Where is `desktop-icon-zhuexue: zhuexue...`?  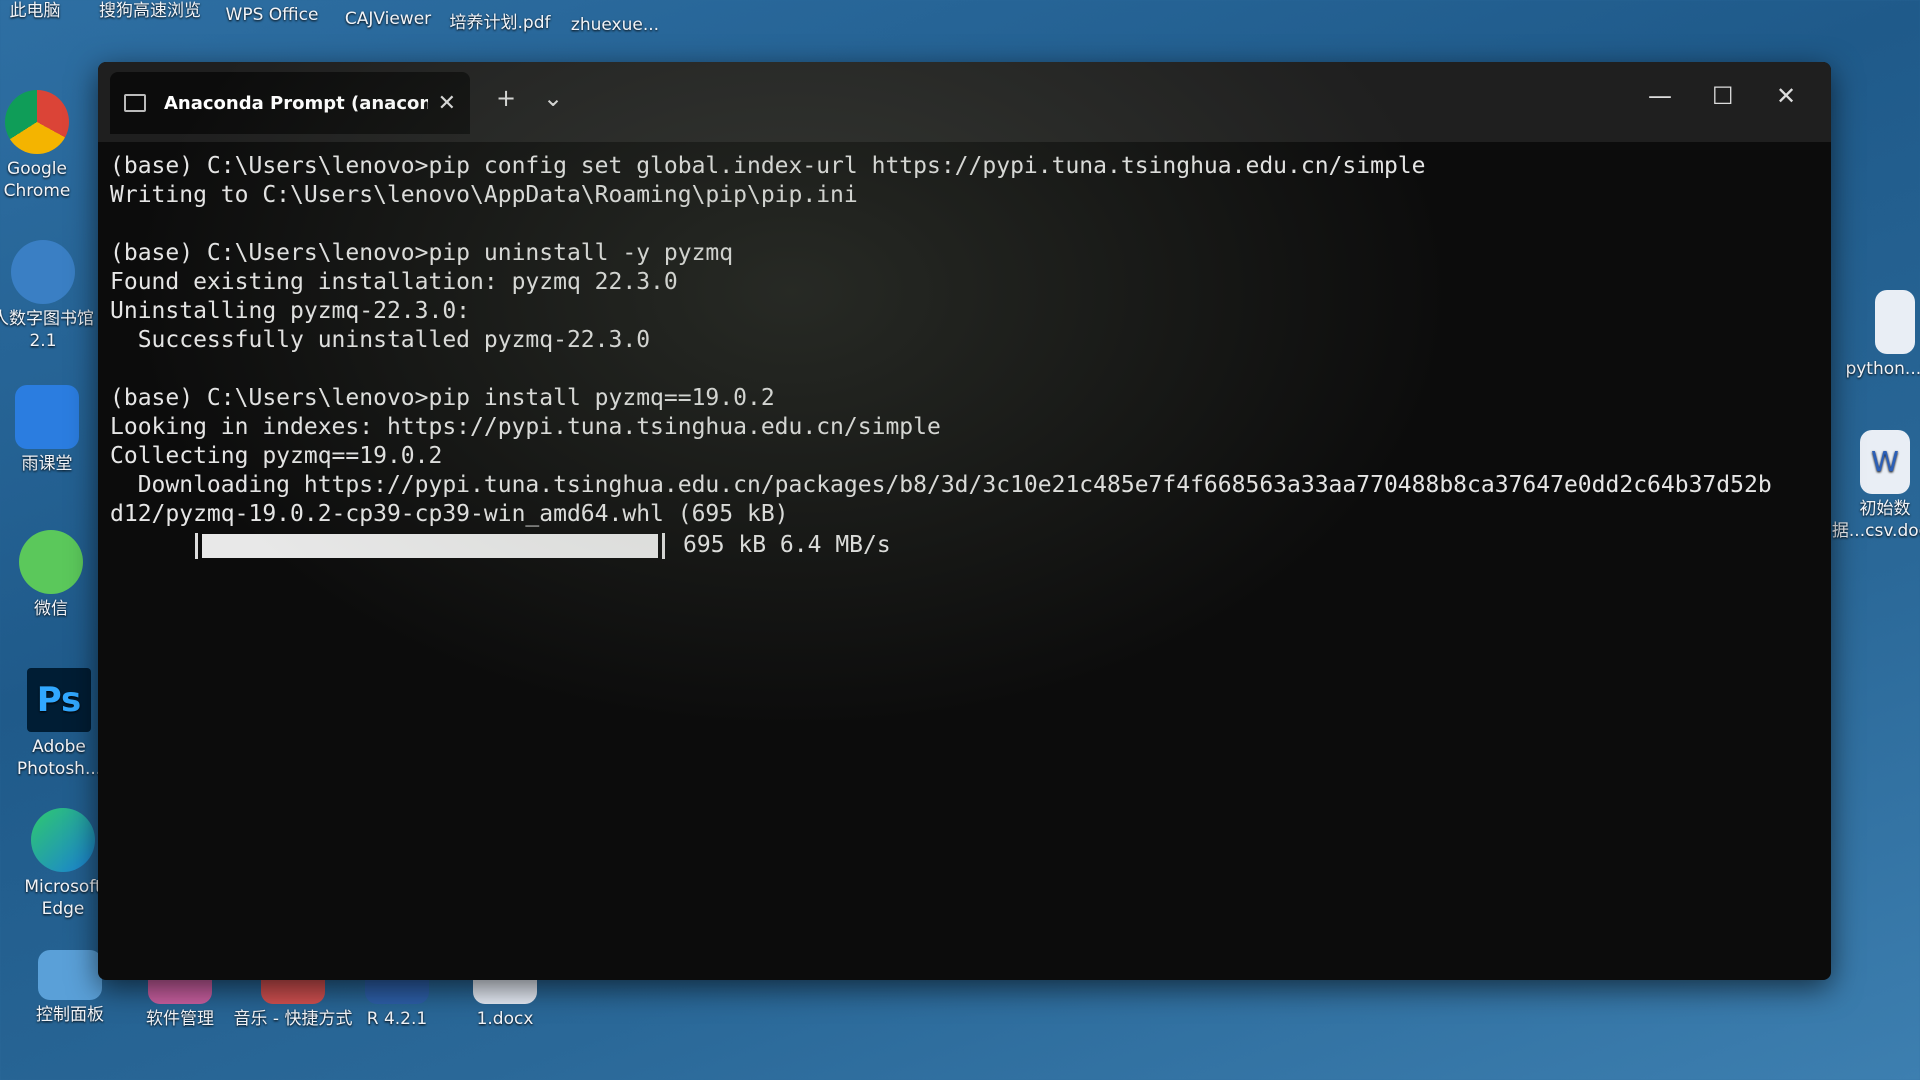
desktop-icon-zhuexue: zhuexue... is located at coordinates (615, 25).